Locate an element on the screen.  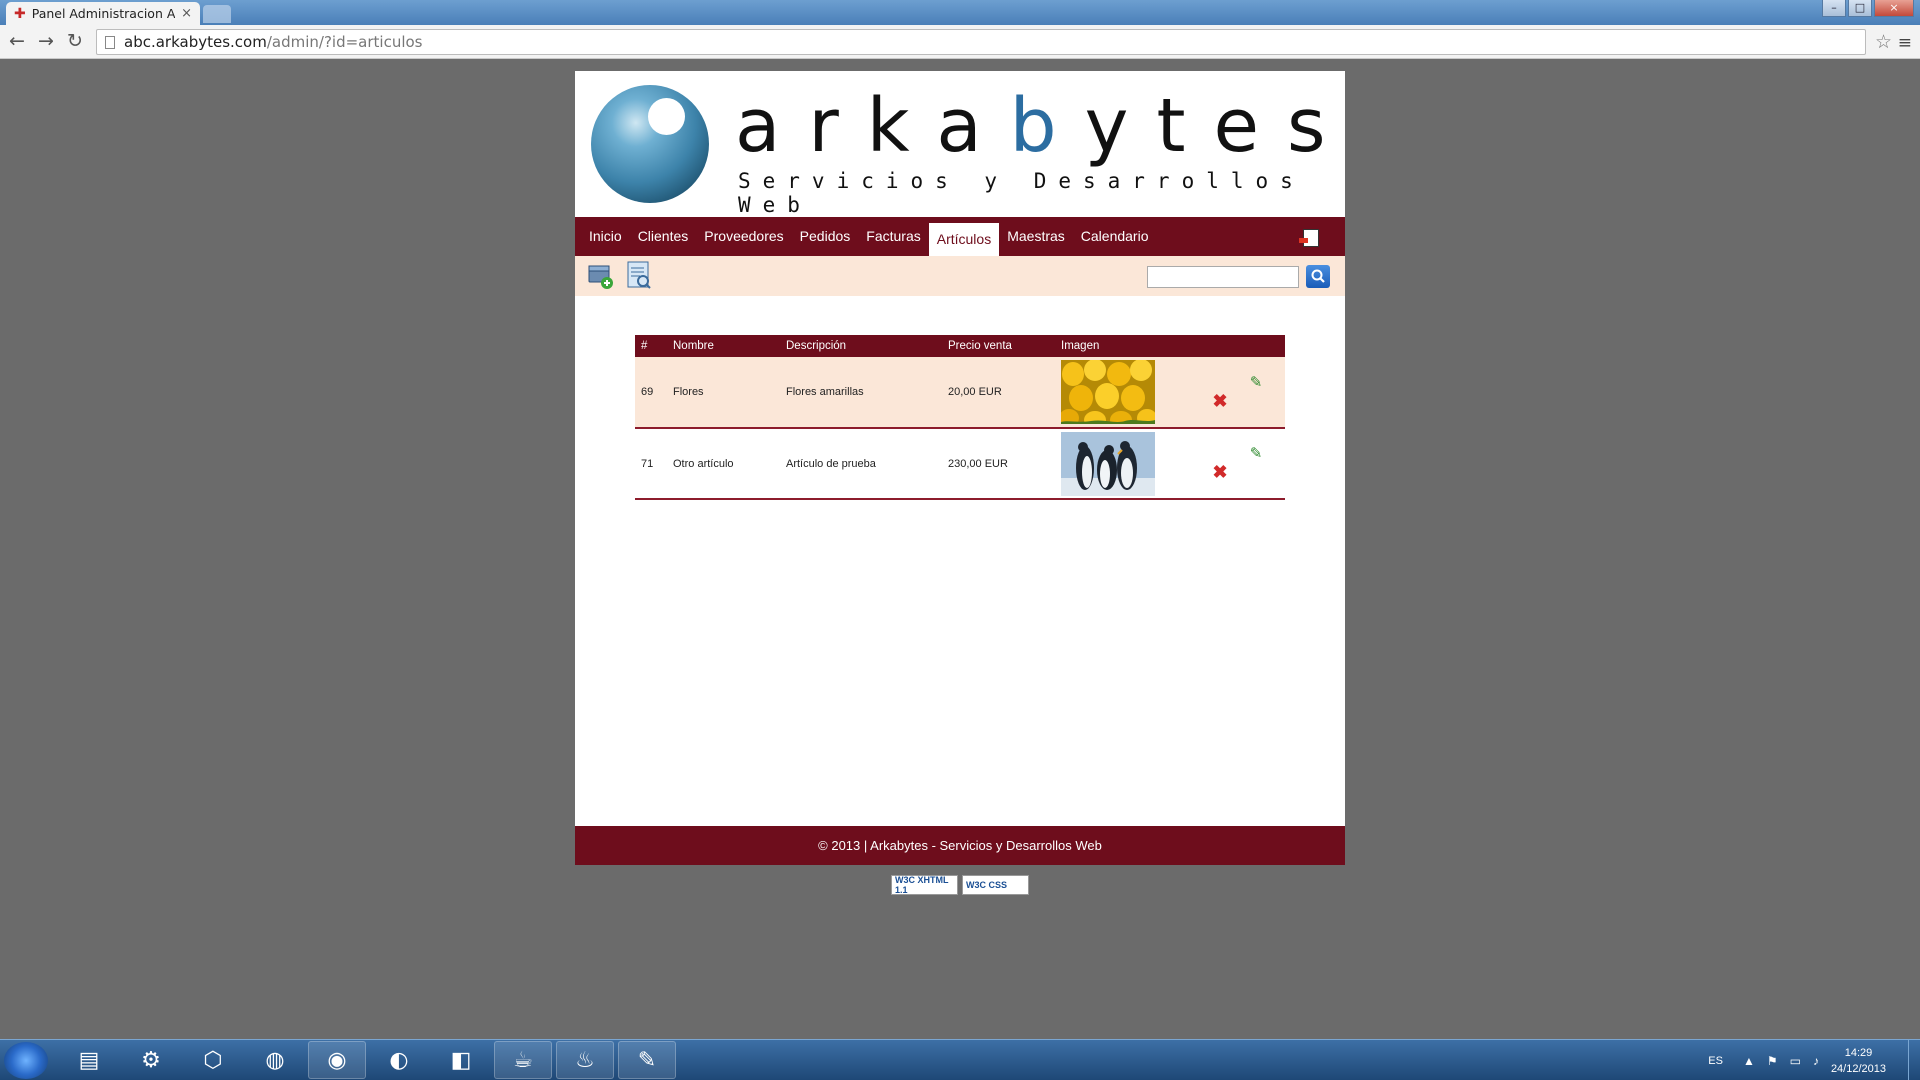
catalog-search-icon is located at coordinates (639, 275).